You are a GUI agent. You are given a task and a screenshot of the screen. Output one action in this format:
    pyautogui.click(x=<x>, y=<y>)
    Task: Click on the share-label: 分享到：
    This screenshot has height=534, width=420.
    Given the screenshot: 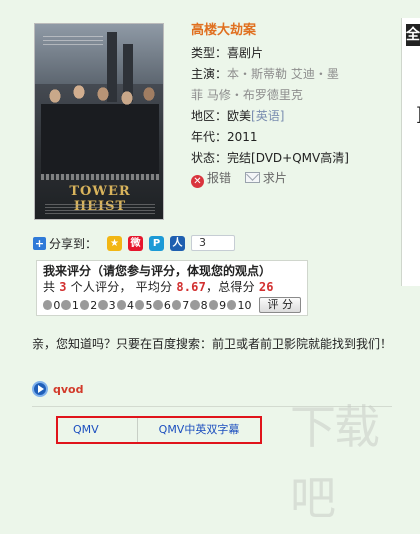 What is the action you would take?
    pyautogui.click(x=73, y=243)
    